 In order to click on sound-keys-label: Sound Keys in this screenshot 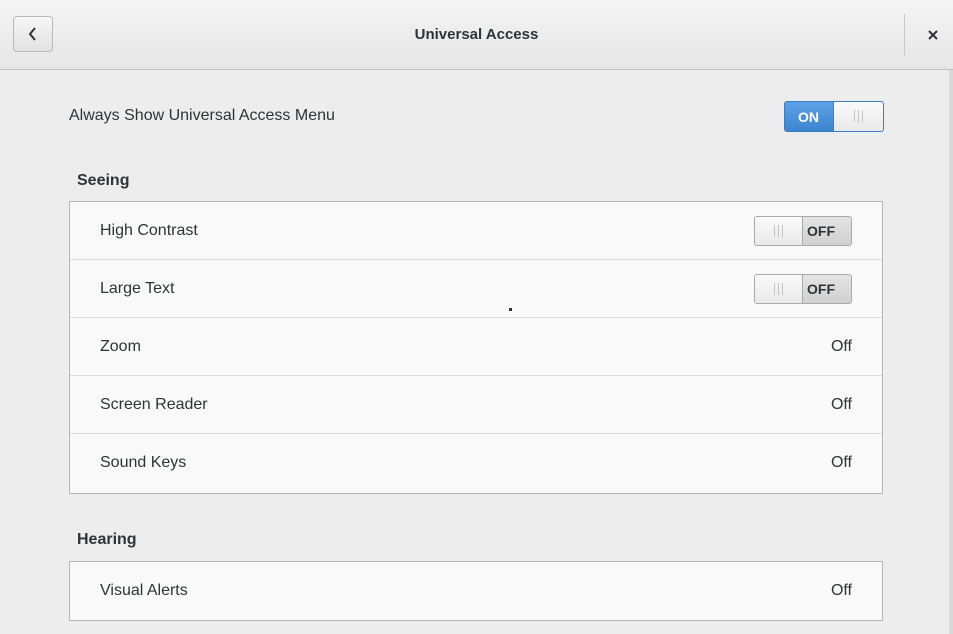, I will do `click(143, 462)`.